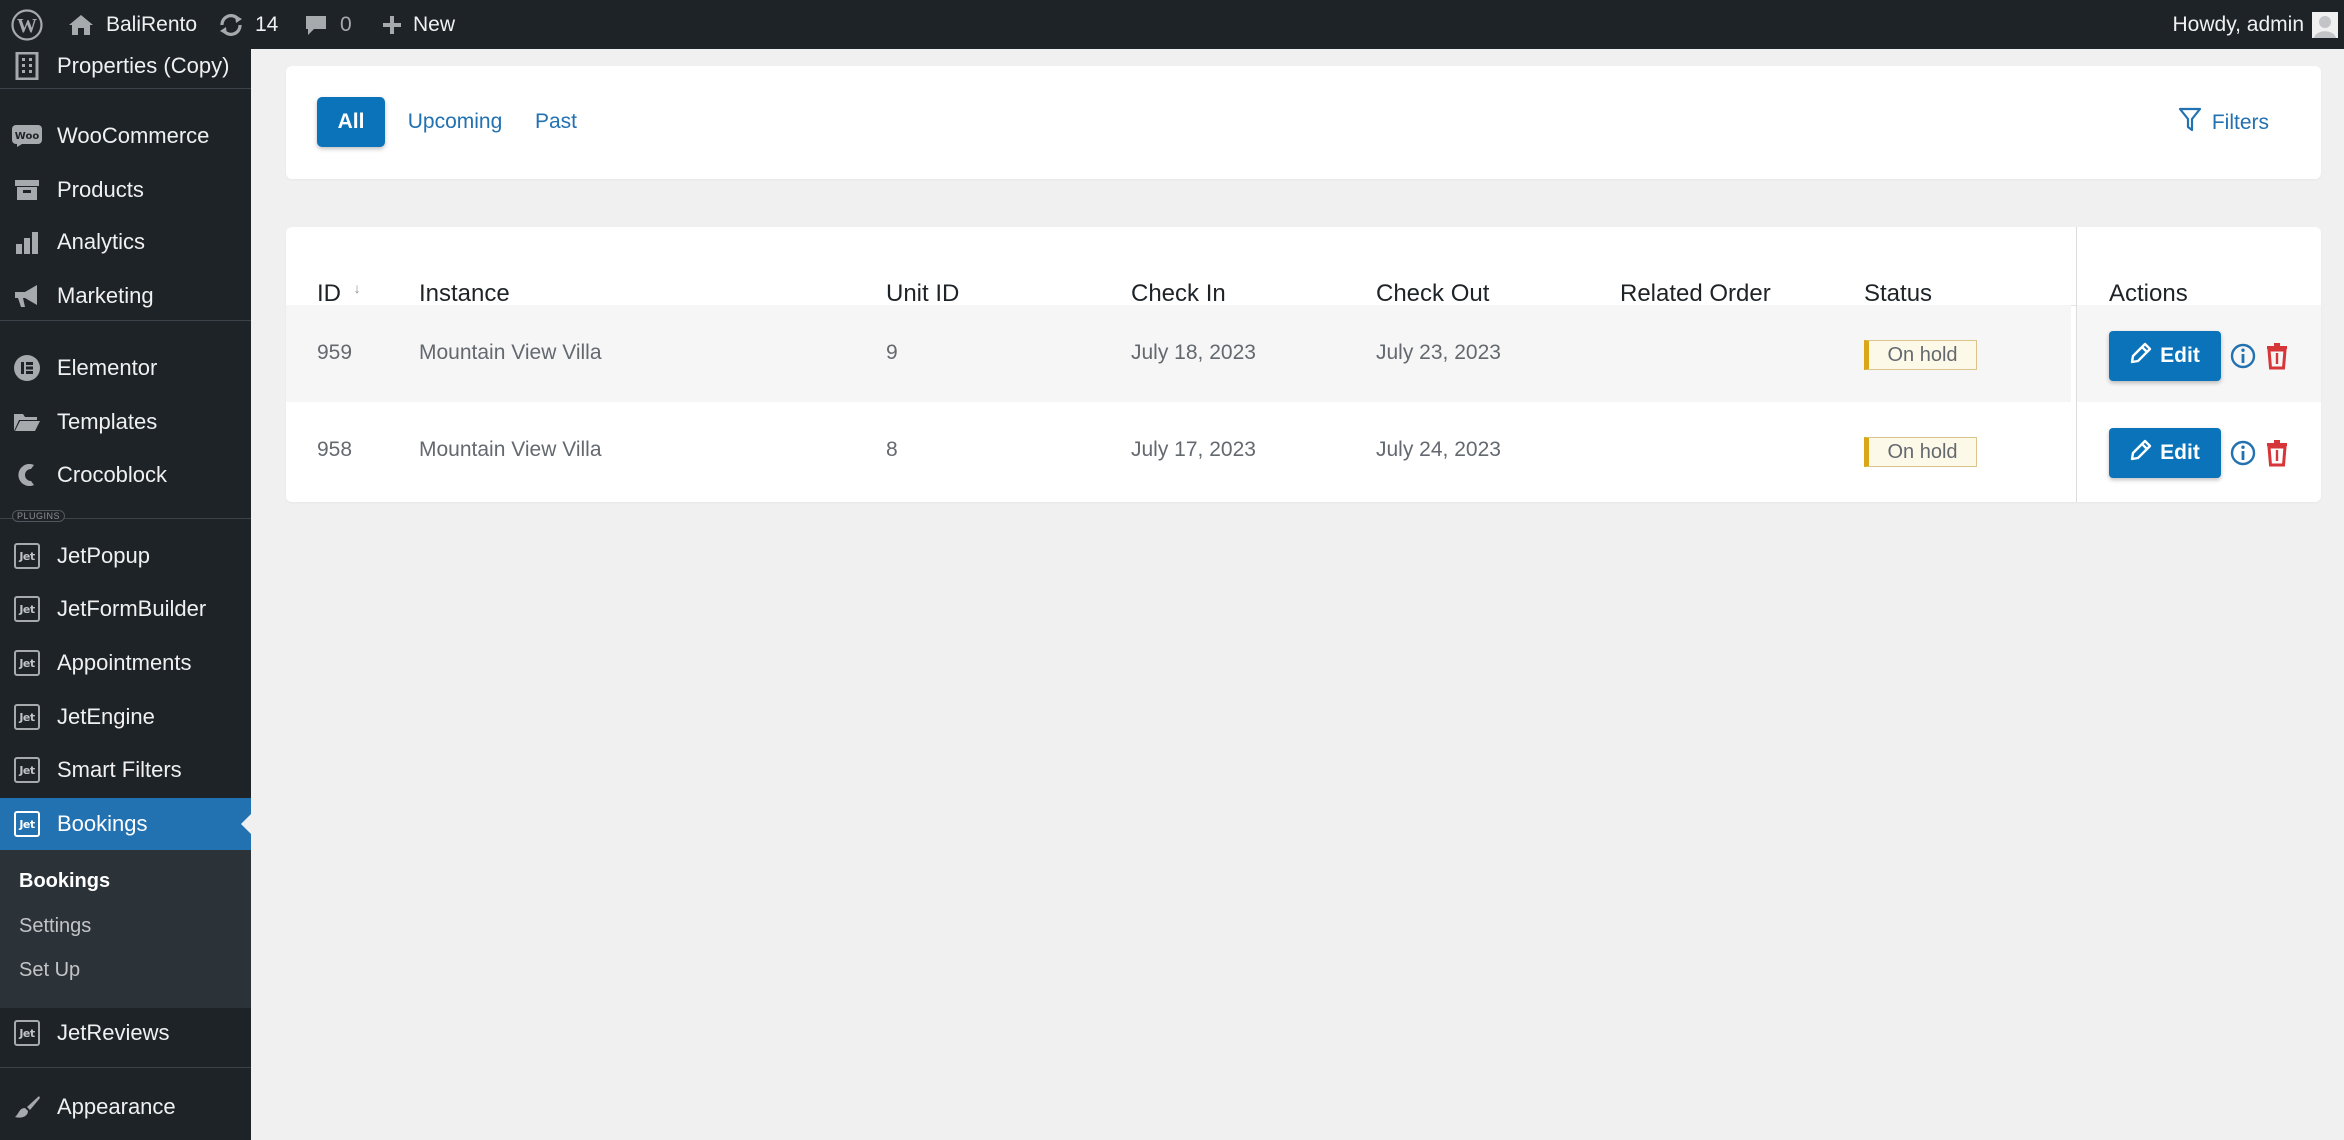 Image resolution: width=2344 pixels, height=1140 pixels. What do you see at coordinates (107, 421) in the screenshot?
I see `menu-label: Templates` at bounding box center [107, 421].